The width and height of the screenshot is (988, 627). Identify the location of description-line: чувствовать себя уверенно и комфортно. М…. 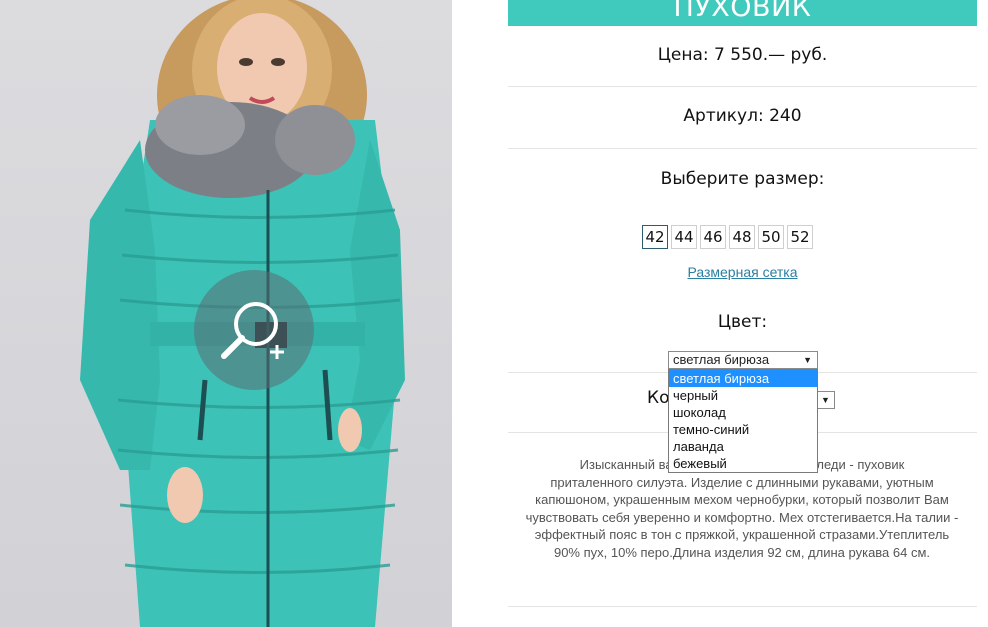
(742, 517).